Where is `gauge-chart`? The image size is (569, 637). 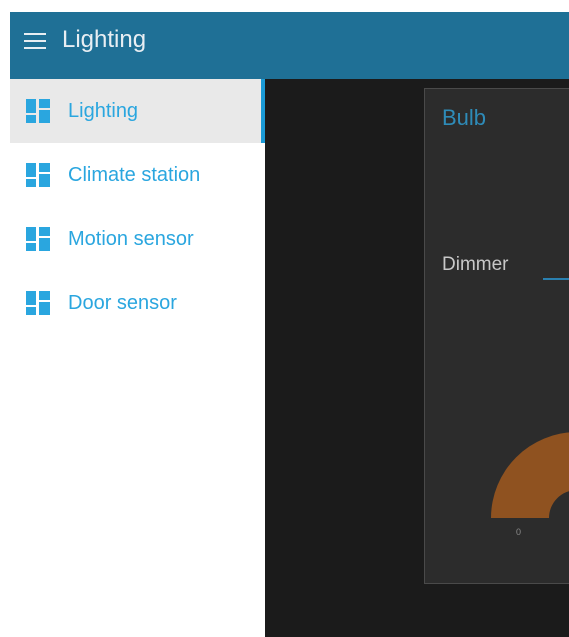
gauge-chart is located at coordinates (530, 475).